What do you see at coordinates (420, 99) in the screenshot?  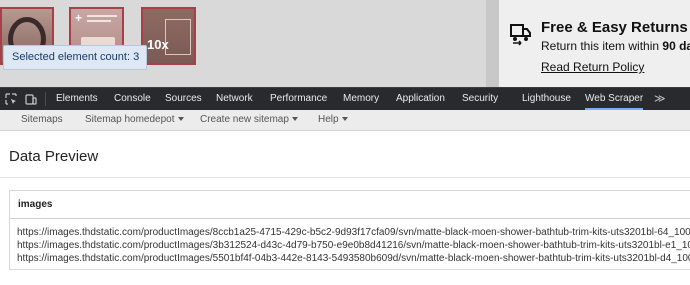 I see `tab-application: Application` at bounding box center [420, 99].